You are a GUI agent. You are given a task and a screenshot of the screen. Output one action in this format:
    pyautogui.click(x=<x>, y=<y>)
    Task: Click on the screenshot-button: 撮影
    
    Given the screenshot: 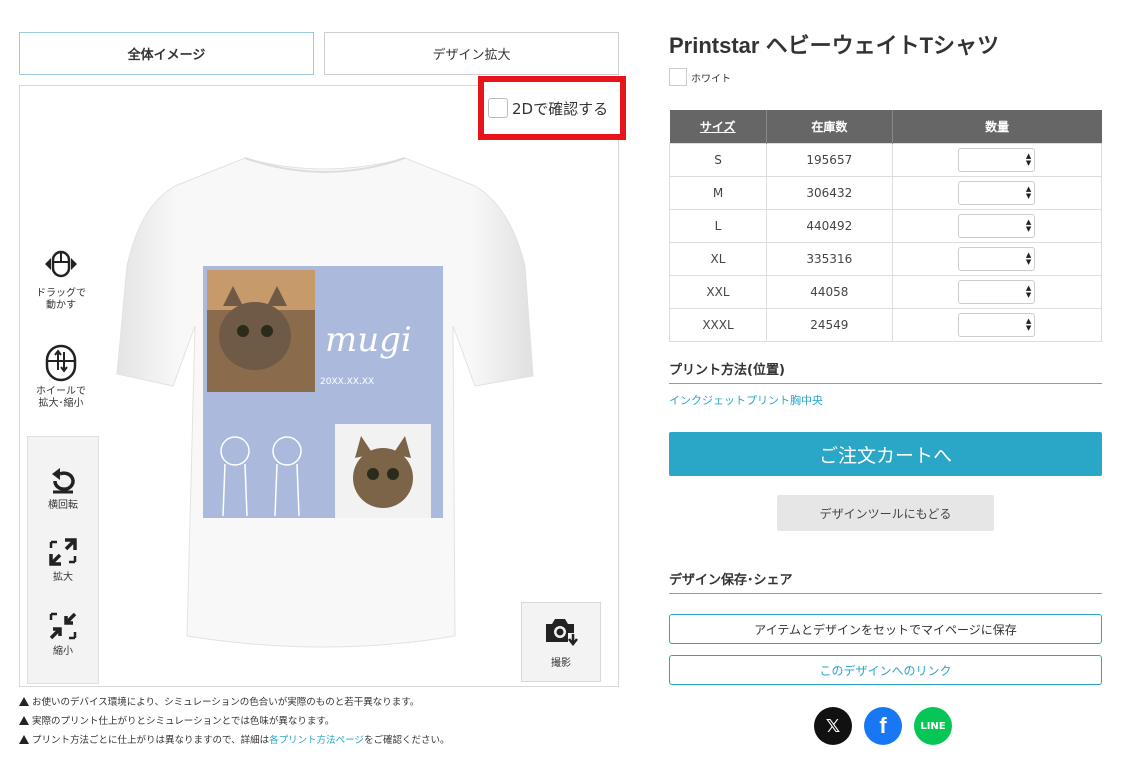 What is the action you would take?
    pyautogui.click(x=561, y=642)
    